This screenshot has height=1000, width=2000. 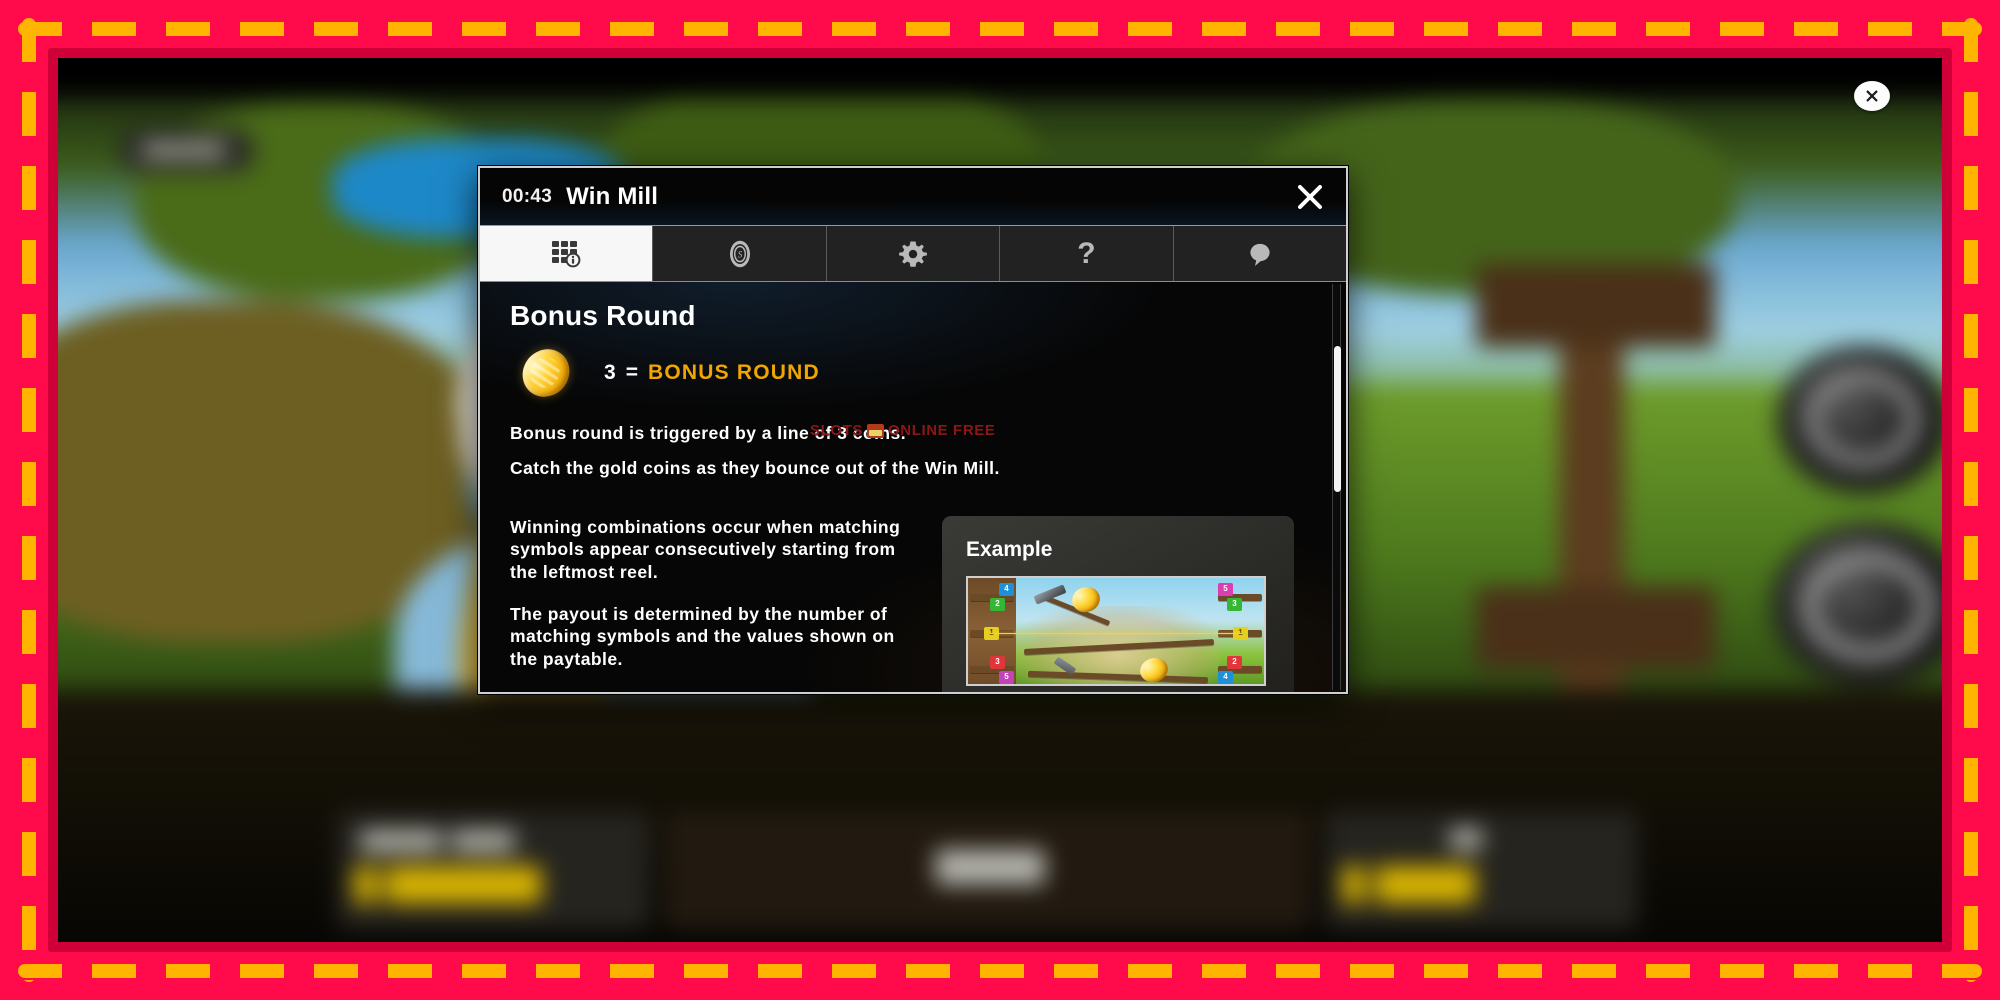 What do you see at coordinates (913, 197) in the screenshot?
I see `dialog-header: 00:43 Win Mill` at bounding box center [913, 197].